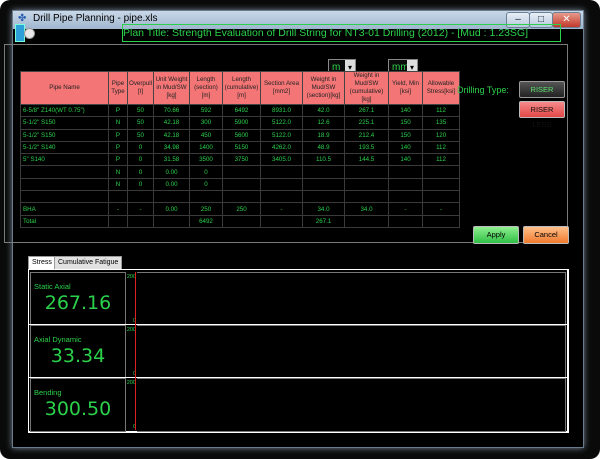  Describe the element at coordinates (366, 110) in the screenshot. I see `table-cell: 267.1` at that location.